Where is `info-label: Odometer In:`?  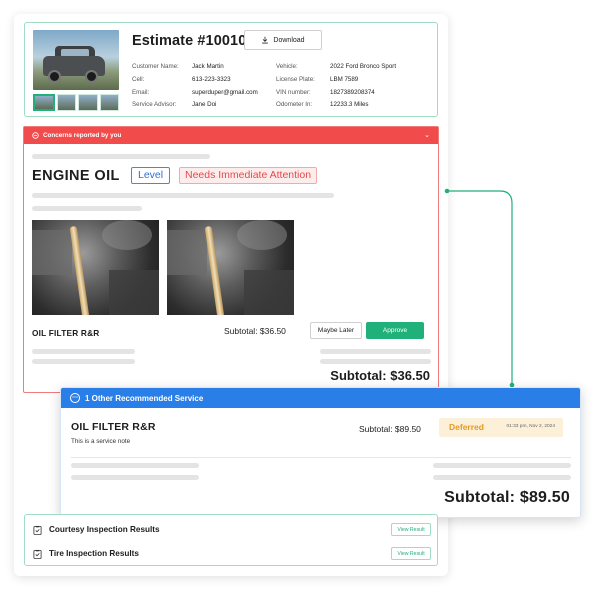
info-label: Odometer In: is located at coordinates (294, 105).